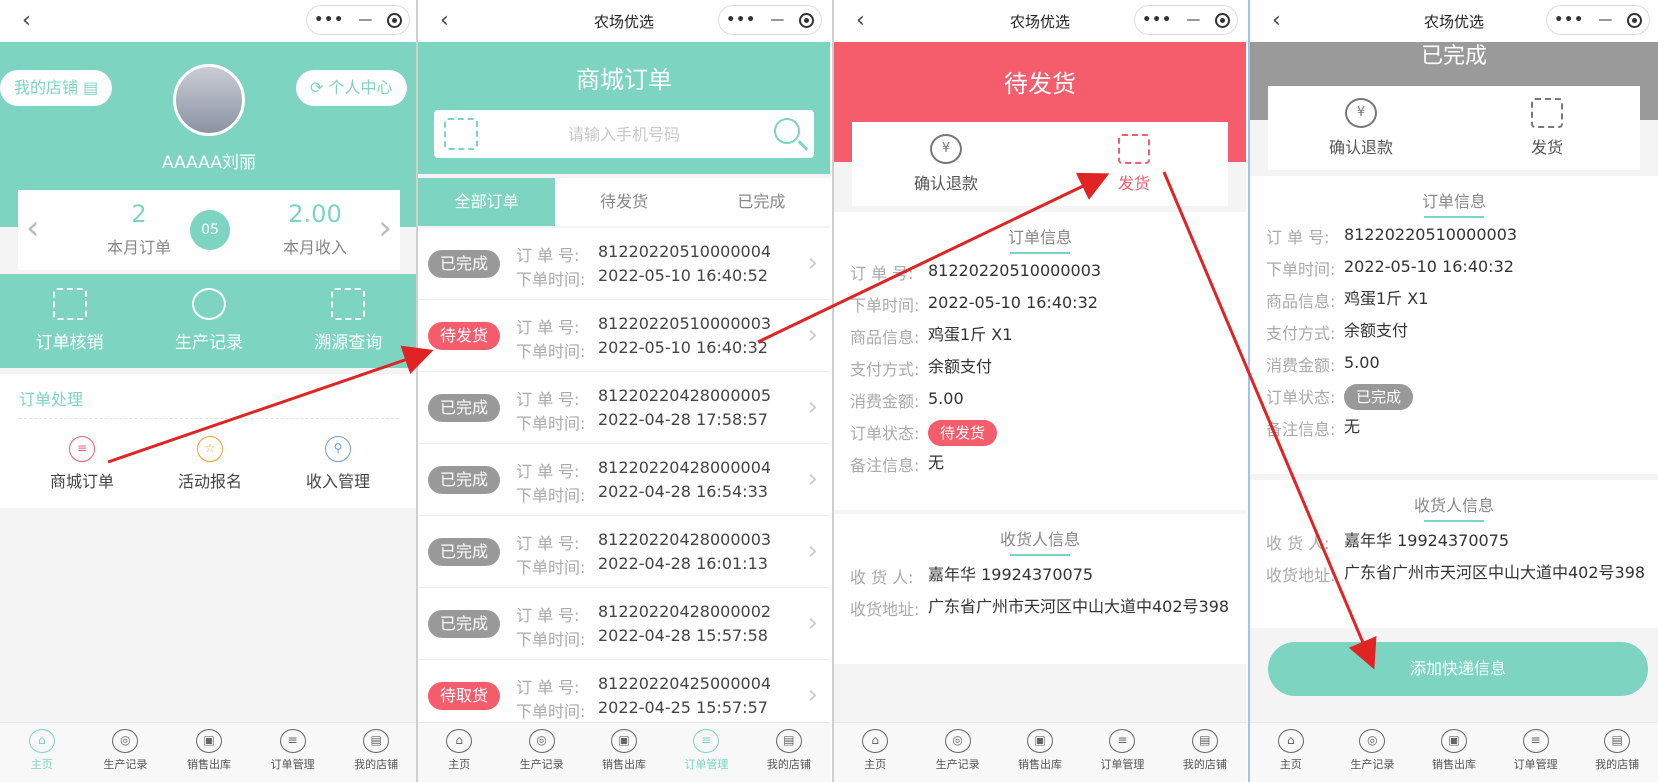 This screenshot has width=1658, height=782. I want to click on tab-pending-ship: 待发货, so click(623, 202).